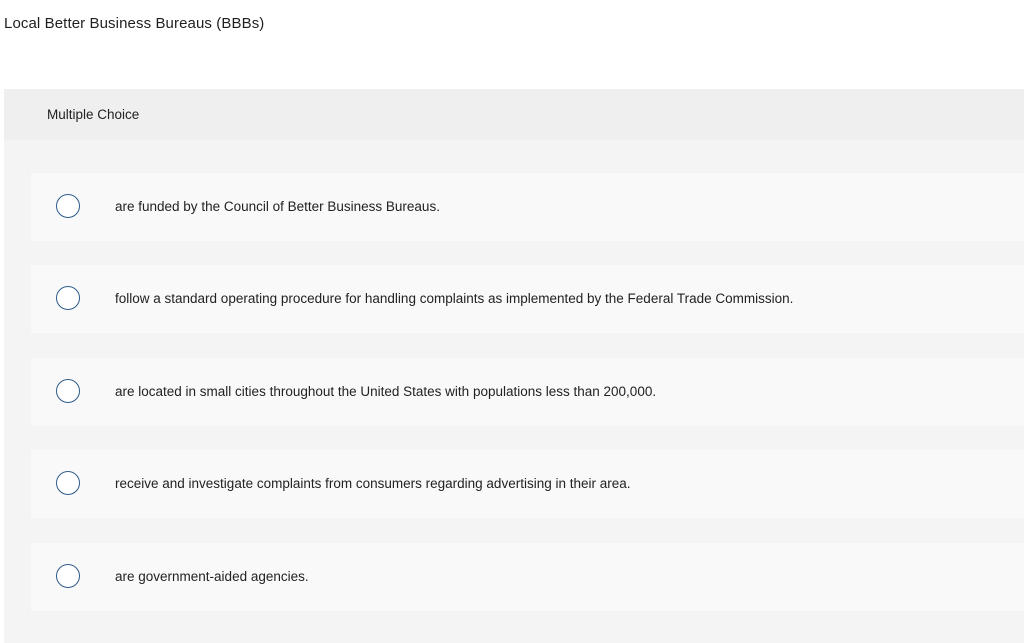 The image size is (1024, 643). I want to click on choice-label: are government-aided agencies., so click(212, 576).